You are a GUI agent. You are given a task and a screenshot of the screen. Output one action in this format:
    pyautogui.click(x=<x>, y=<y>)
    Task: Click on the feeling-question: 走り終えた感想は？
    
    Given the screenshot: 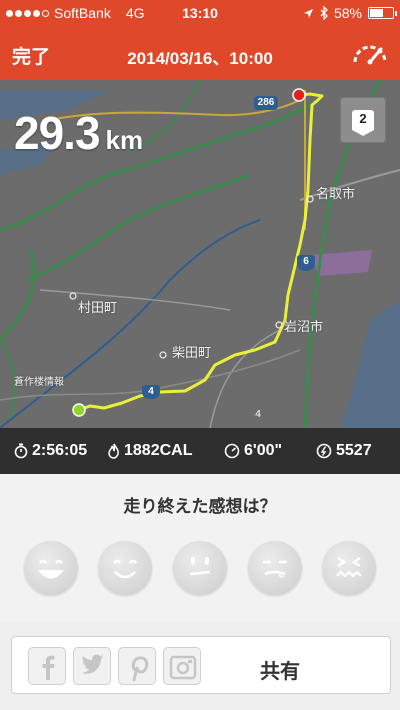 What is the action you would take?
    pyautogui.click(x=200, y=506)
    